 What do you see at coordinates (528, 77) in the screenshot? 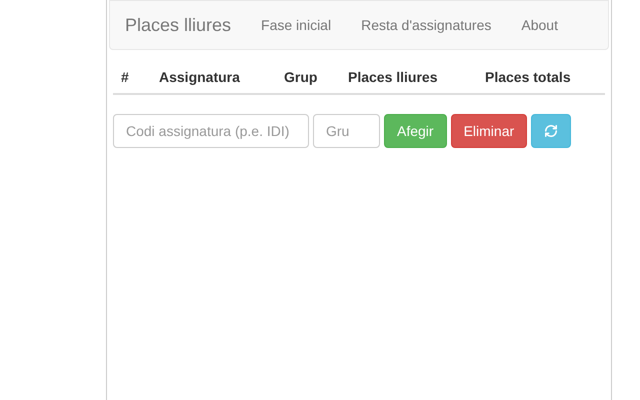
I see `column-header: Places totals` at bounding box center [528, 77].